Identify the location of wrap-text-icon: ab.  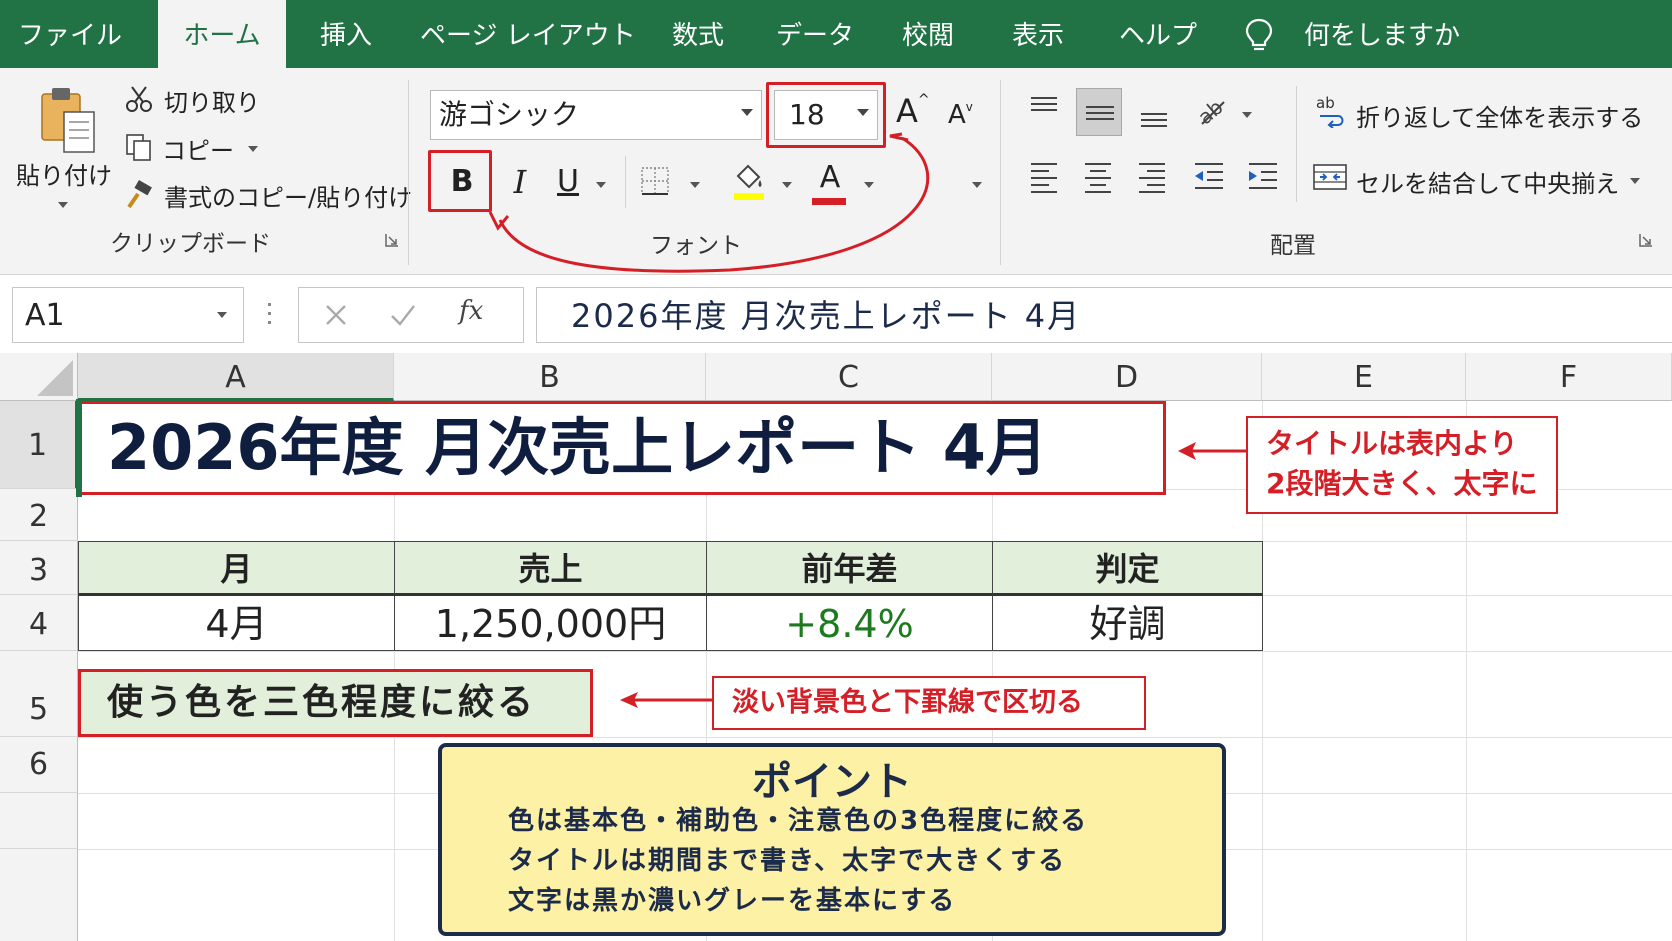
(1330, 111).